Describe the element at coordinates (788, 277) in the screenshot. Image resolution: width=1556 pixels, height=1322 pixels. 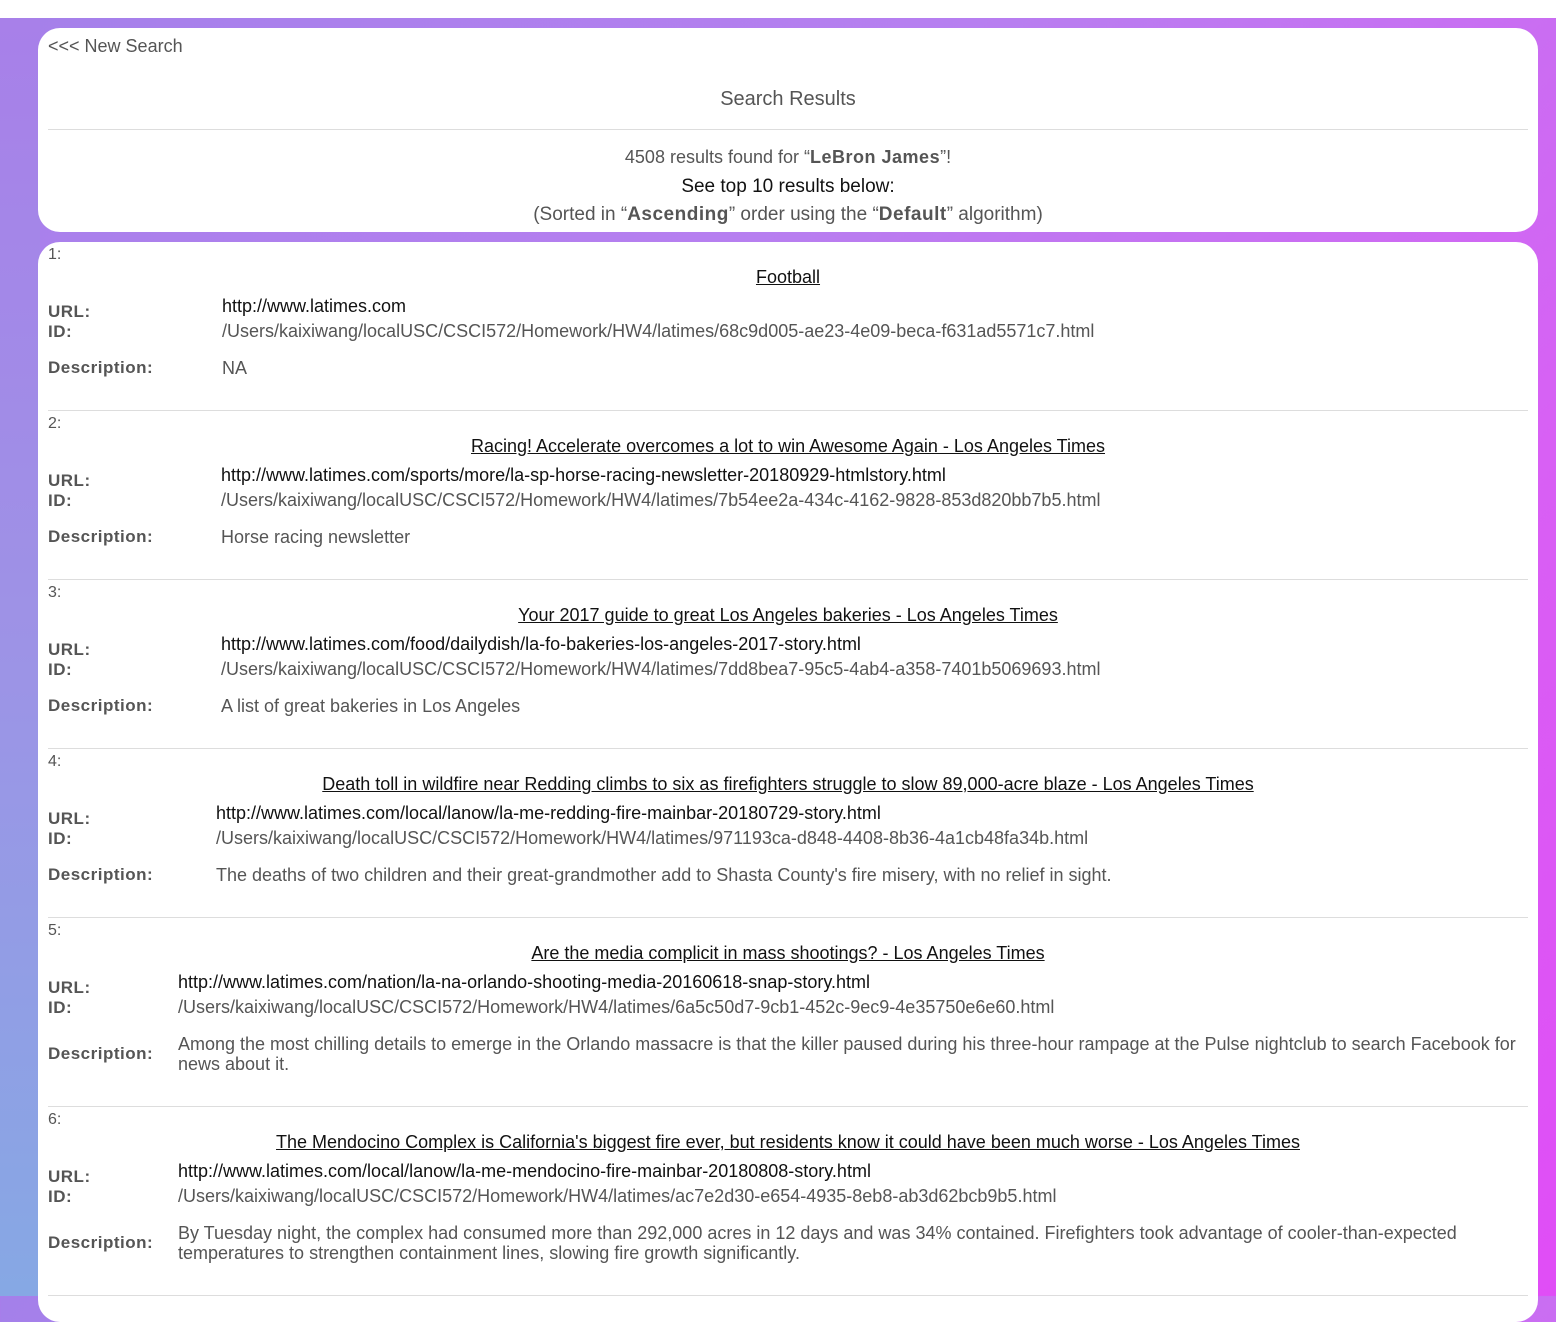
I see `result-title-link: Football` at that location.